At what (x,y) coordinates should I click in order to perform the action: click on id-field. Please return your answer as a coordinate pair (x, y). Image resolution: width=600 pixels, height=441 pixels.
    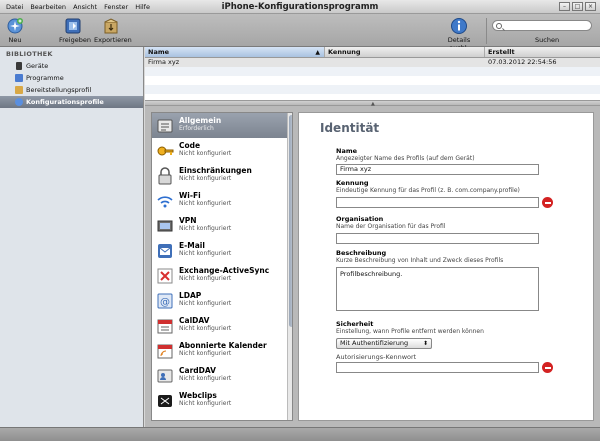
    Looking at the image, I should click on (437, 202).